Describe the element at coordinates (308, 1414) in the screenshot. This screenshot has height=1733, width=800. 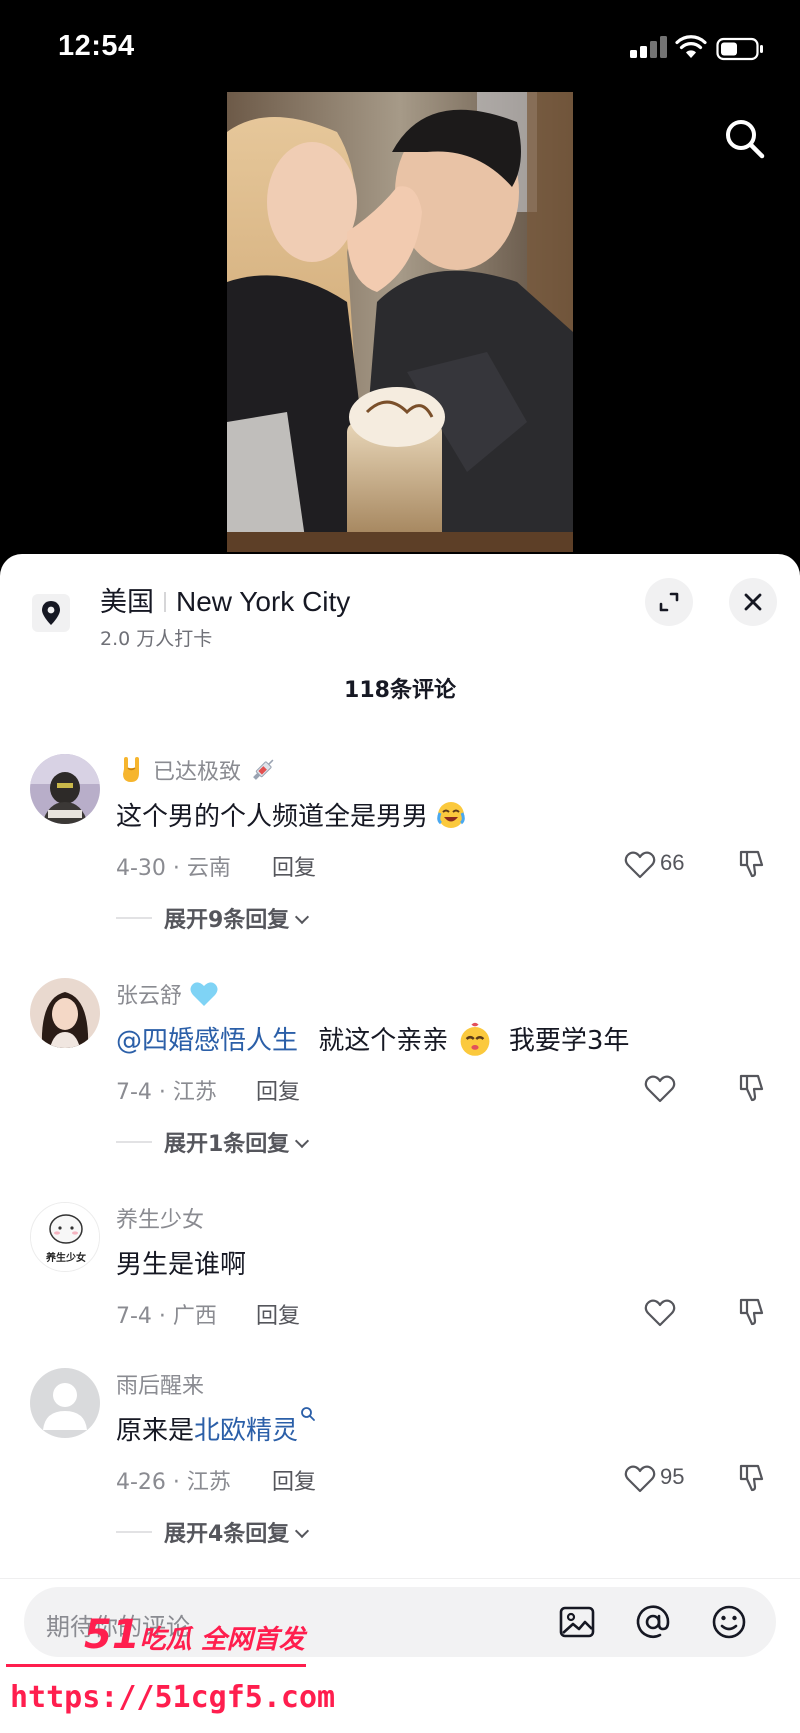
I see `search-small-icon` at that location.